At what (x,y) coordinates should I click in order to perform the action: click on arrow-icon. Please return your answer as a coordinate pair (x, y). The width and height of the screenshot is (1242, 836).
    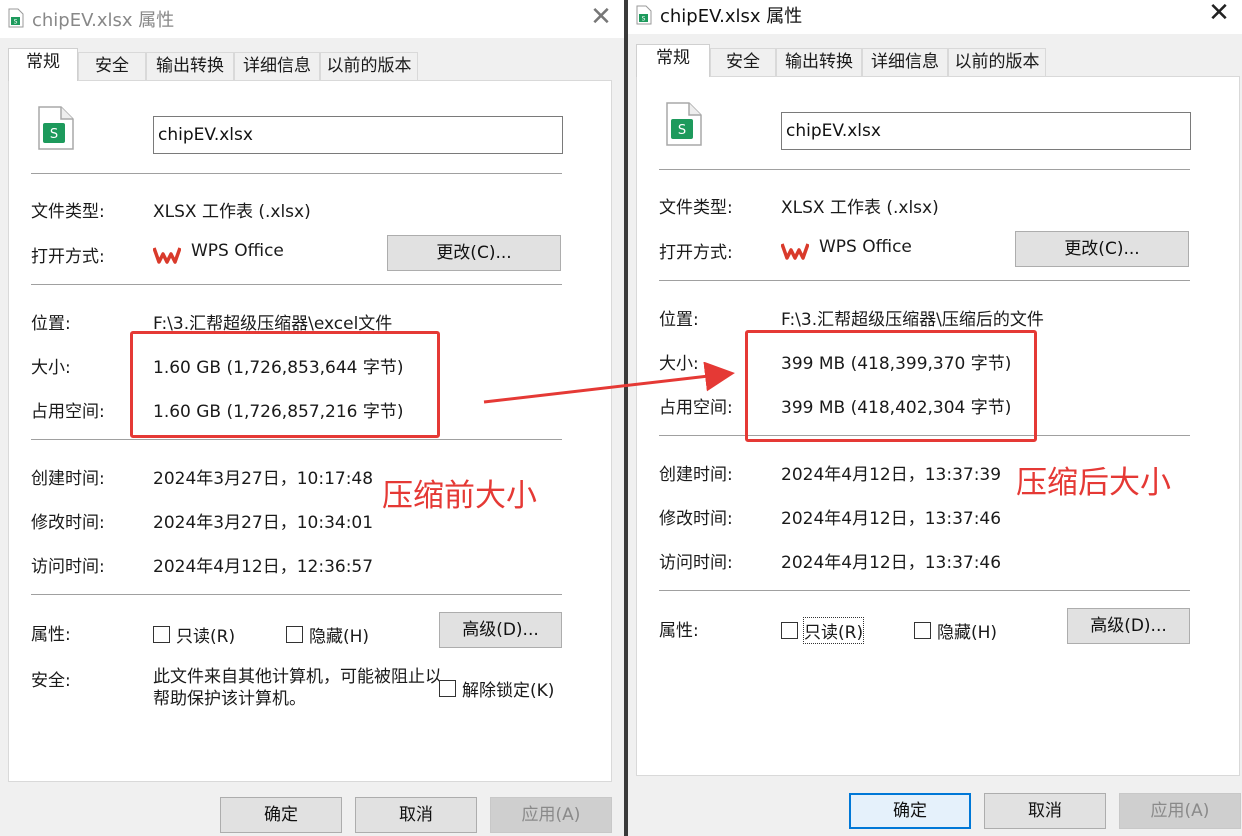
    Looking at the image, I should click on (609, 383).